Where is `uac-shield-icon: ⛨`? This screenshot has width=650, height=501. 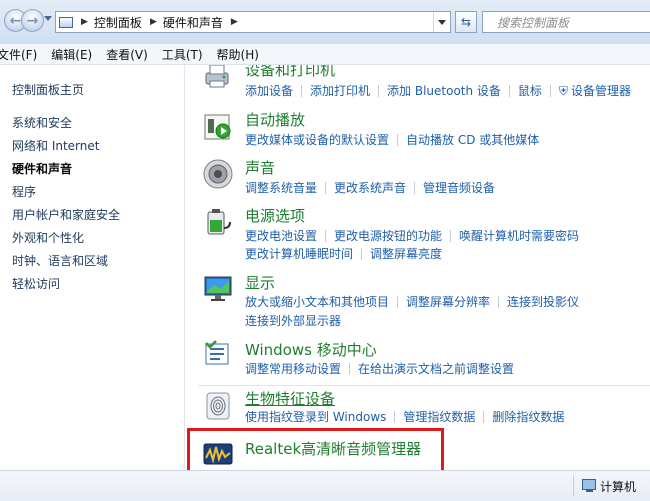
uac-shield-icon: ⛨ is located at coordinates (563, 91).